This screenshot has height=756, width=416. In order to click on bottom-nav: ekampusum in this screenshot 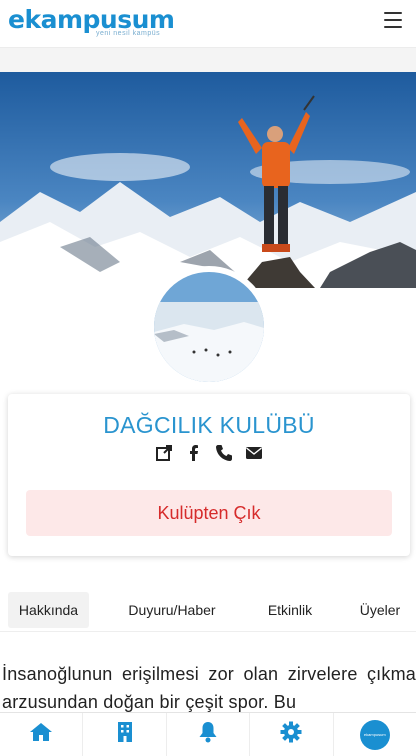, I will do `click(208, 734)`.